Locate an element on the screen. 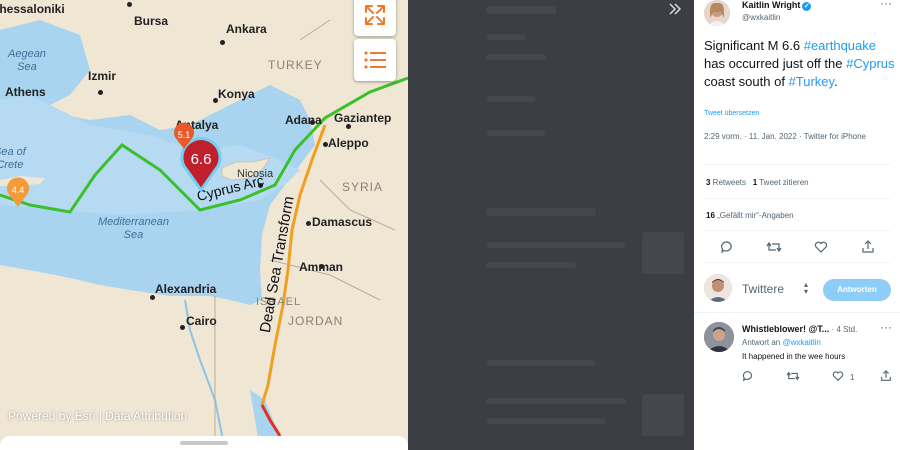 The image size is (900, 450). tweet-text-part: has occurred just off the is located at coordinates (775, 63).